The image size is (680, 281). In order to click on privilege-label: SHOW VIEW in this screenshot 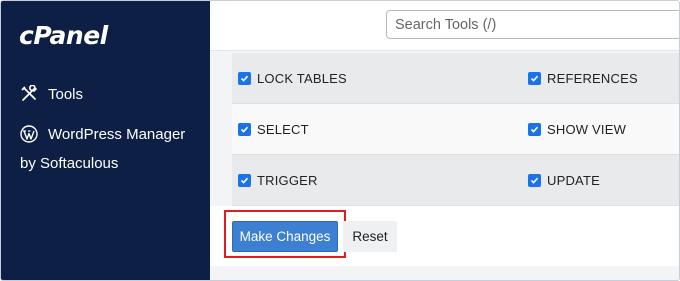, I will do `click(587, 129)`.